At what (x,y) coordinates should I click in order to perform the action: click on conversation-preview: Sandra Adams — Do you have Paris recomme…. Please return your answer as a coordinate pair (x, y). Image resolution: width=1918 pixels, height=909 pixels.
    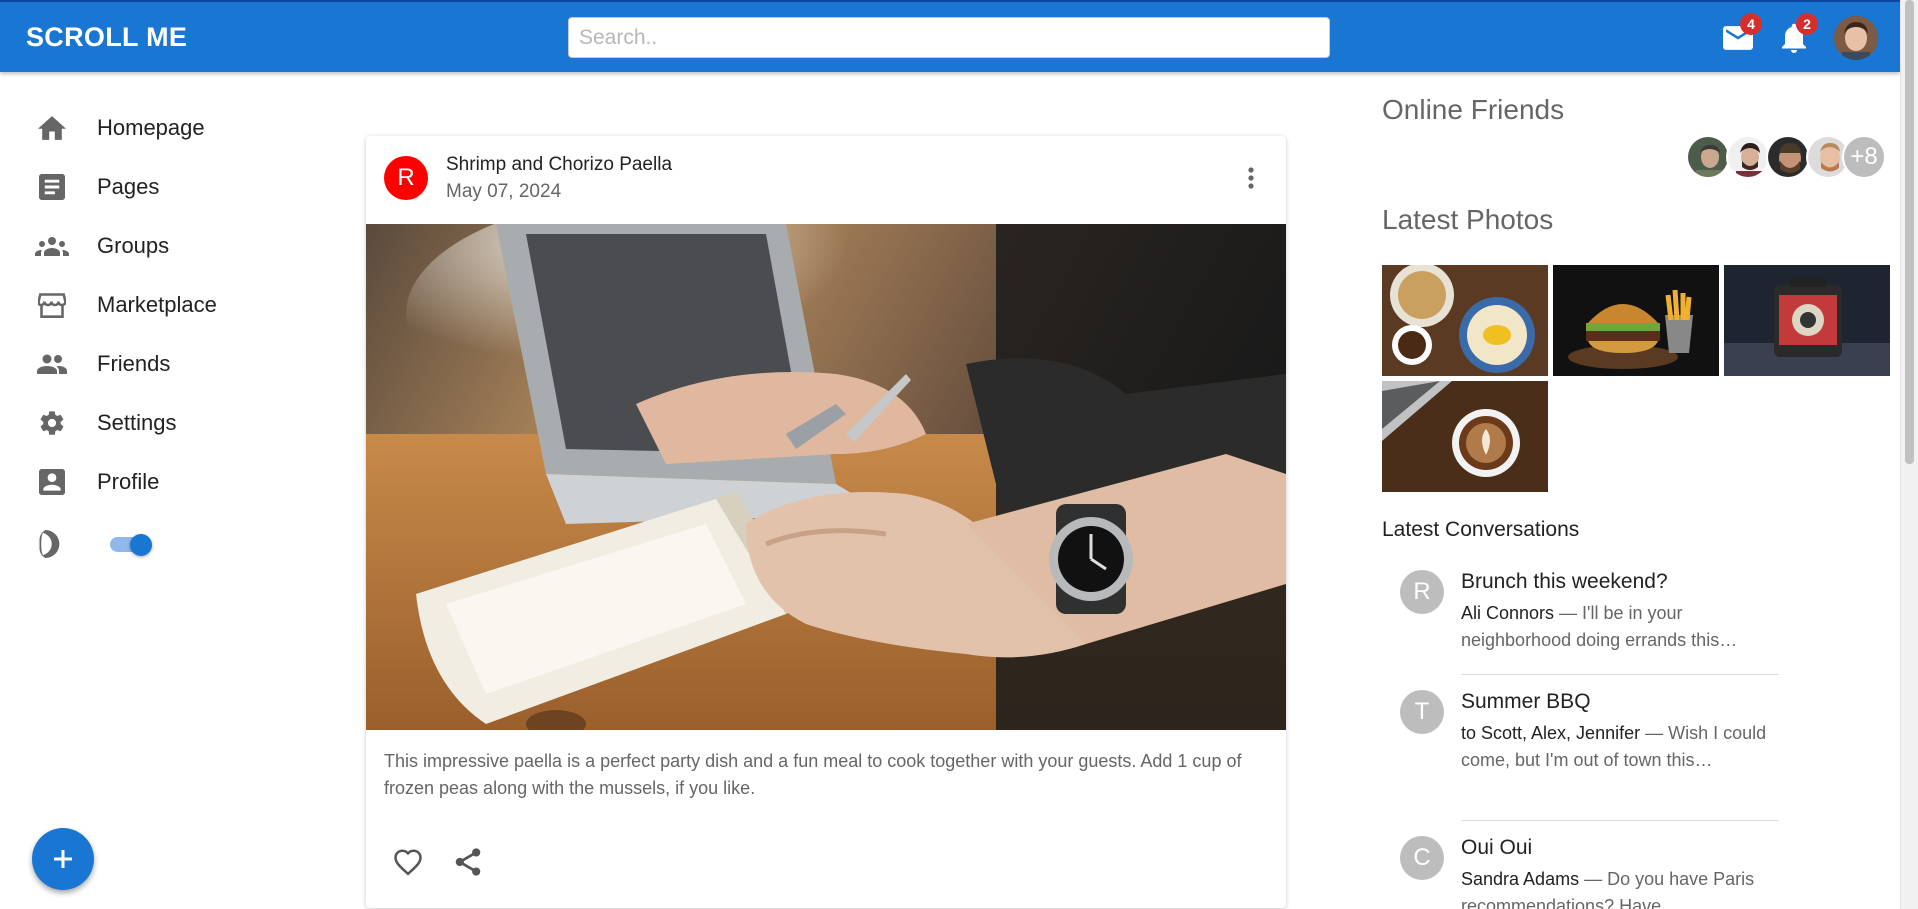
    Looking at the image, I should click on (1620, 887).